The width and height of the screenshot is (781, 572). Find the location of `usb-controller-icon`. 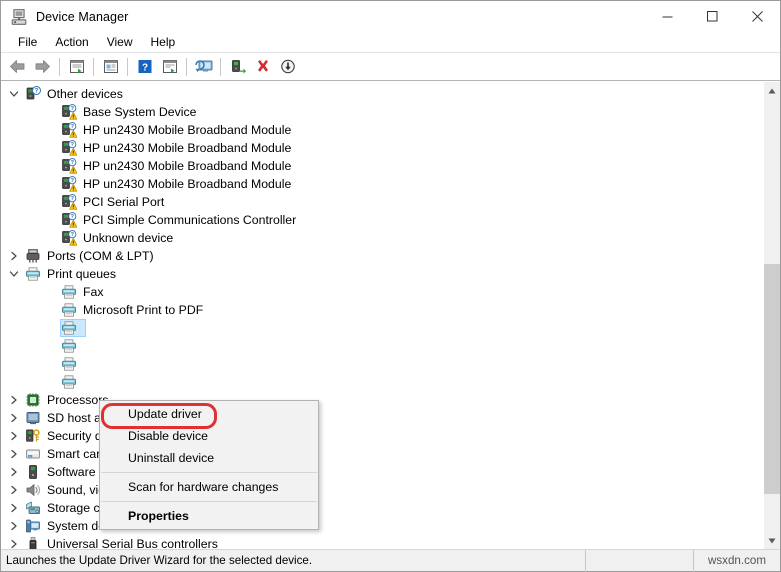

usb-controller-icon is located at coordinates (33, 542).